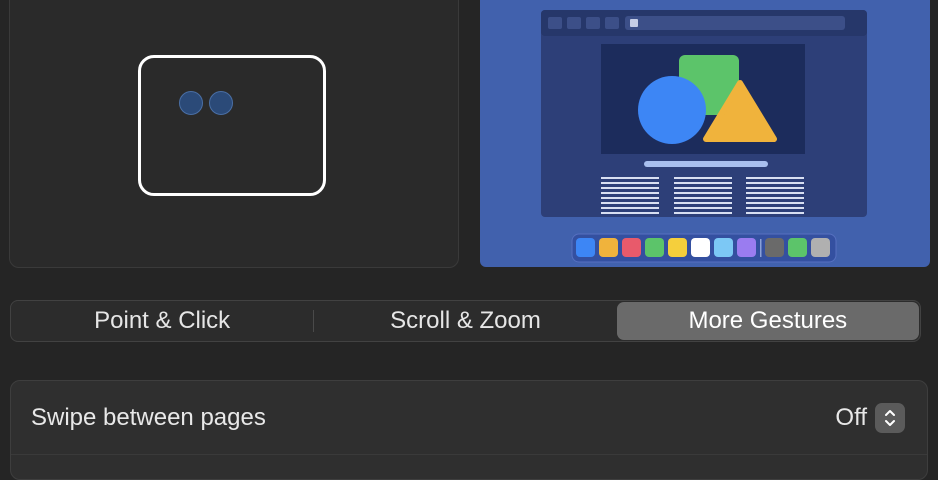  What do you see at coordinates (761, 248) in the screenshot?
I see `dock-separator` at bounding box center [761, 248].